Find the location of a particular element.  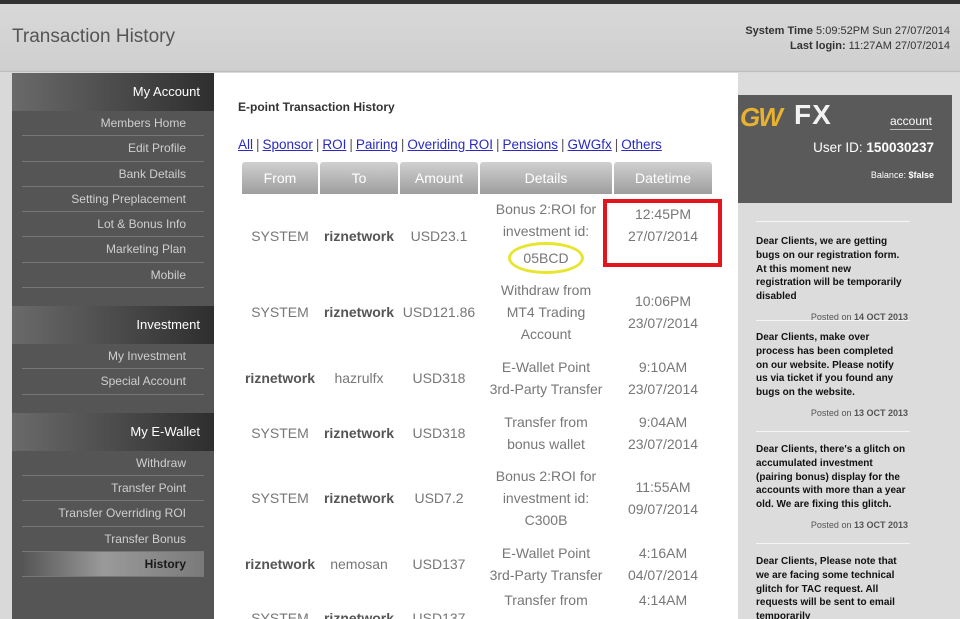

date-text: 27/07/2014 is located at coordinates (663, 235).